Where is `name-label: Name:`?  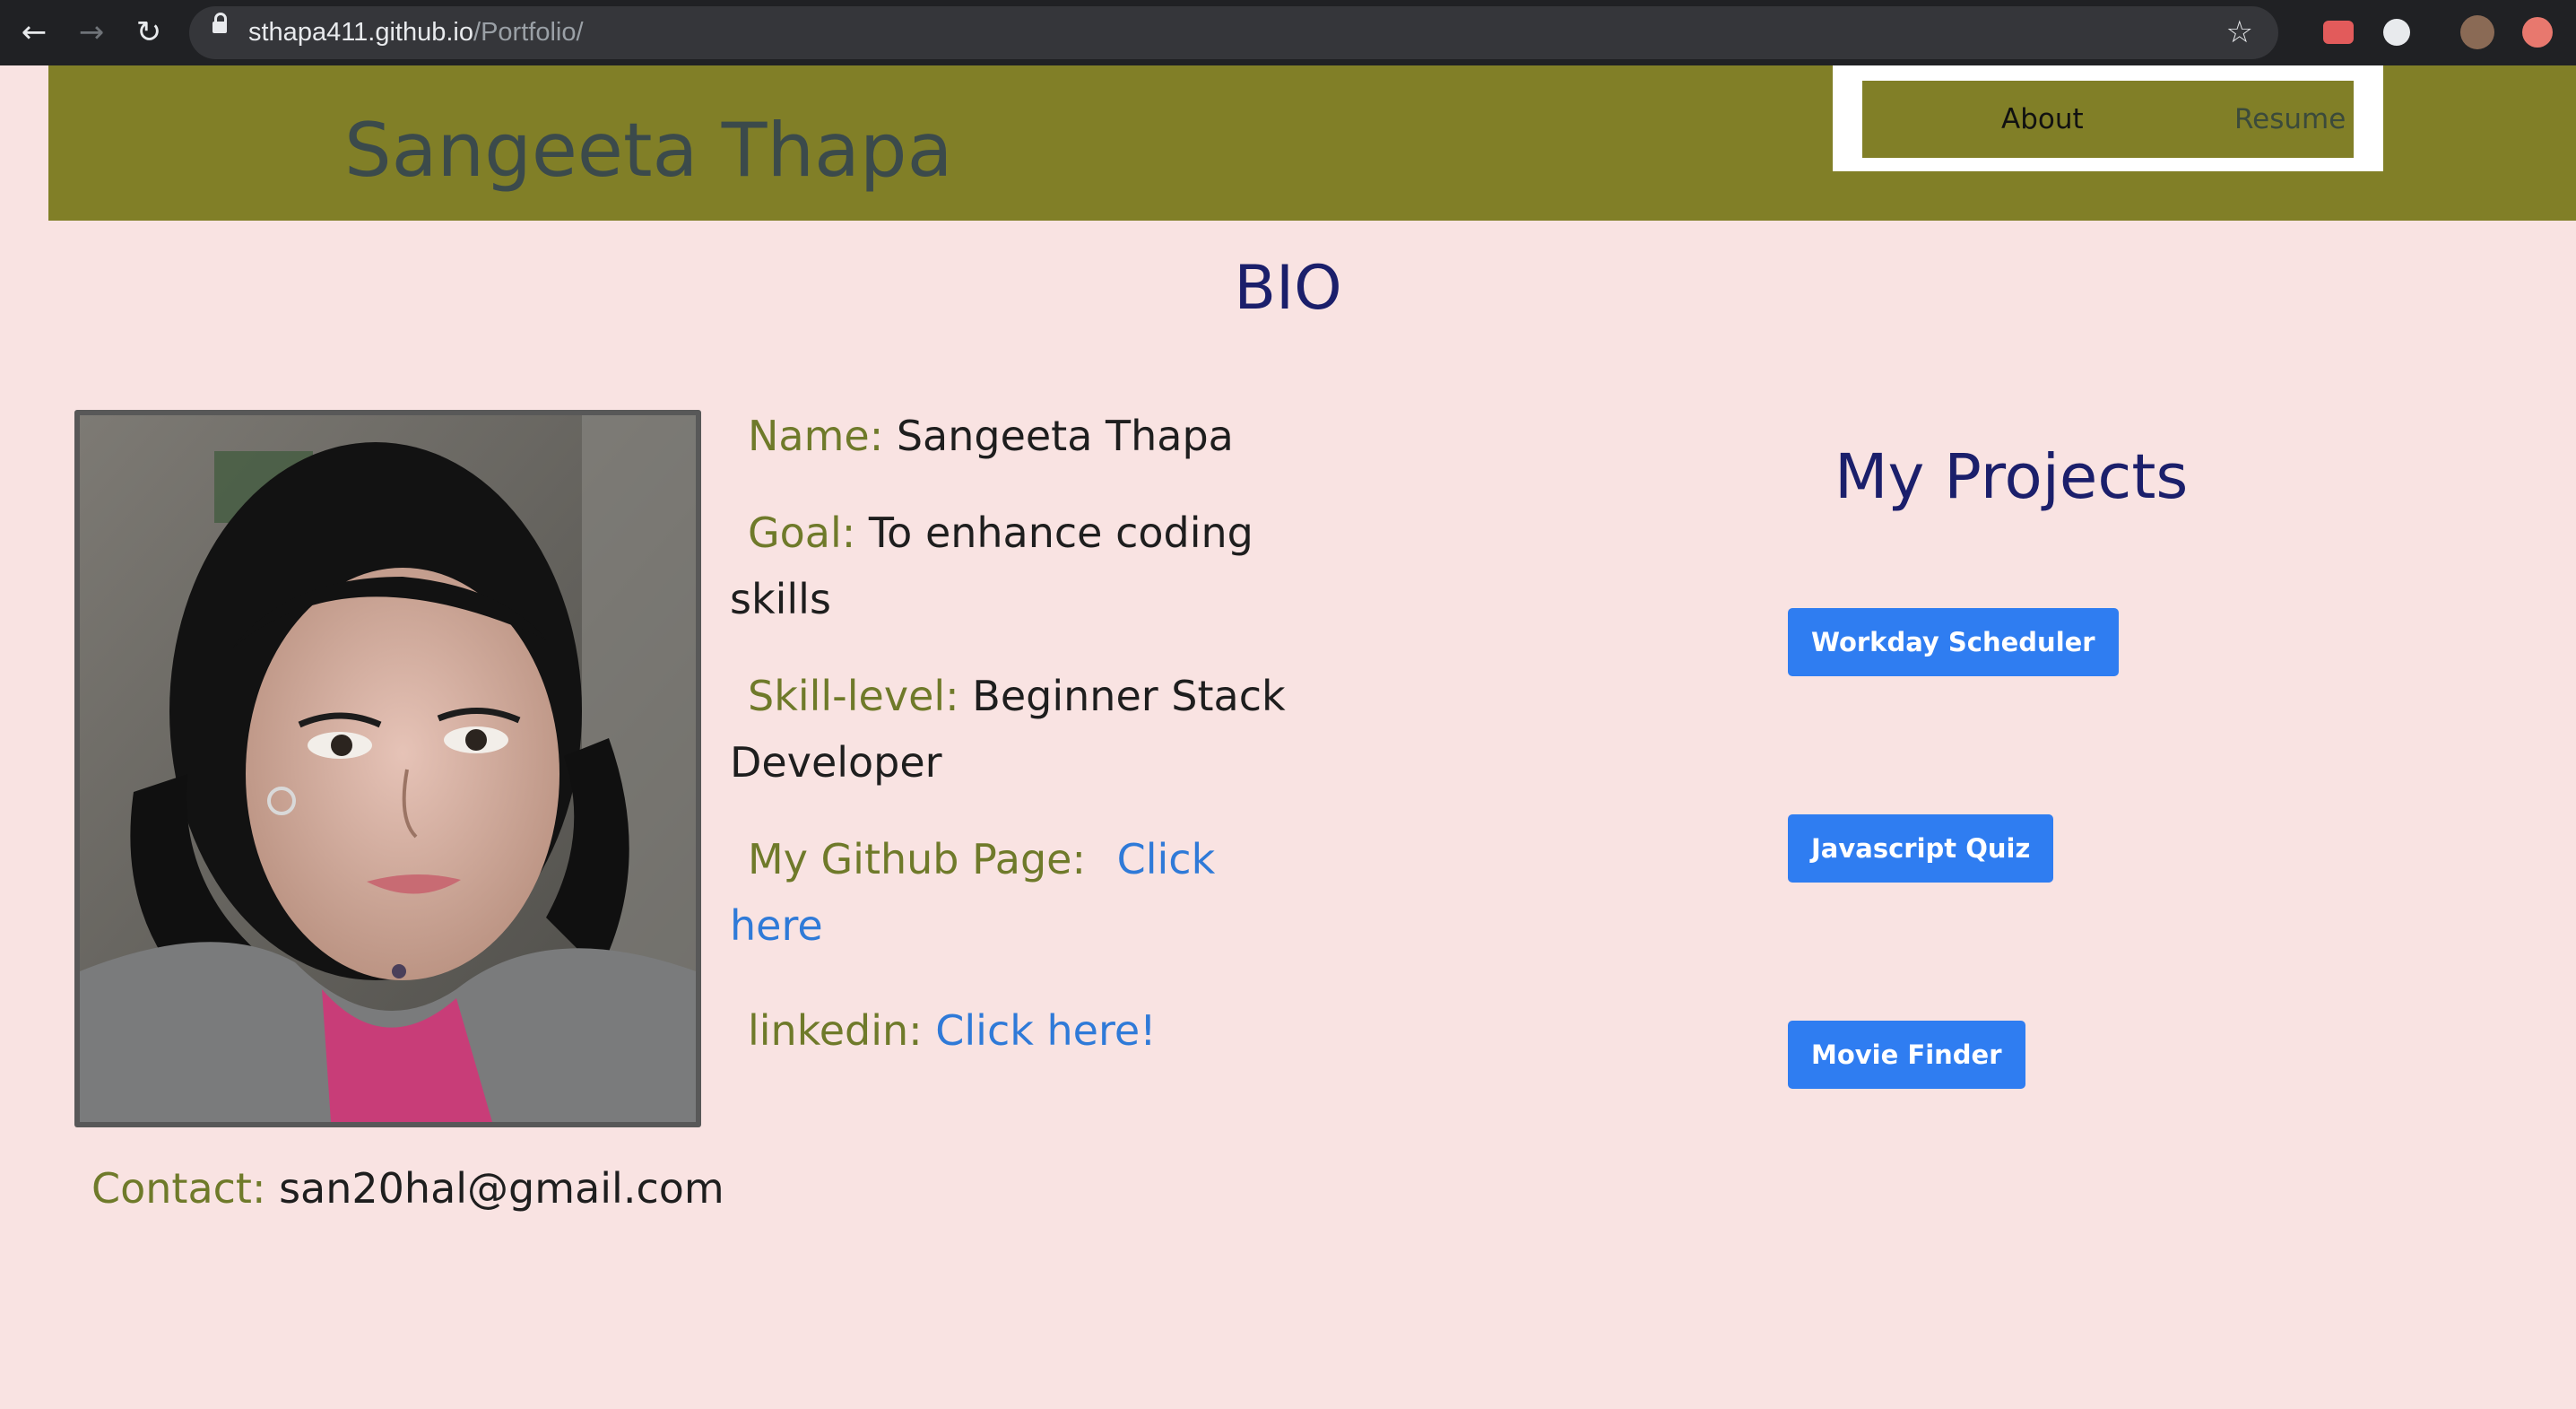
name-label: Name: is located at coordinates (816, 436).